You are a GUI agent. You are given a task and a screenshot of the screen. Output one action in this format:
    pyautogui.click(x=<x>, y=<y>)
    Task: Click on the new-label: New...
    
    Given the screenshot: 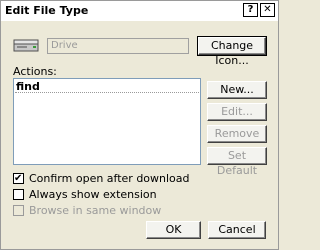 What is the action you would take?
    pyautogui.click(x=237, y=89)
    